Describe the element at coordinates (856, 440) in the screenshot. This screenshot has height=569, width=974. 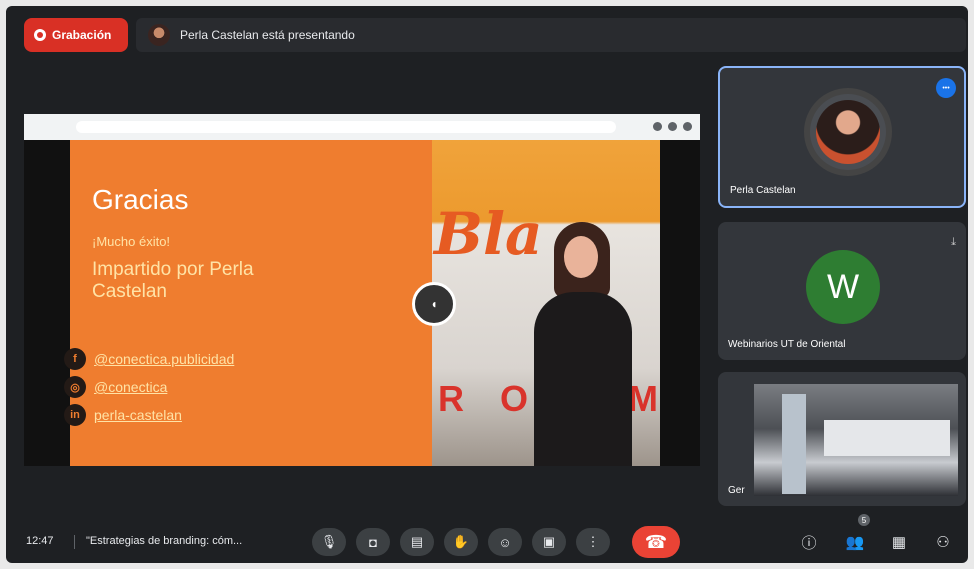
I see `participant-video` at that location.